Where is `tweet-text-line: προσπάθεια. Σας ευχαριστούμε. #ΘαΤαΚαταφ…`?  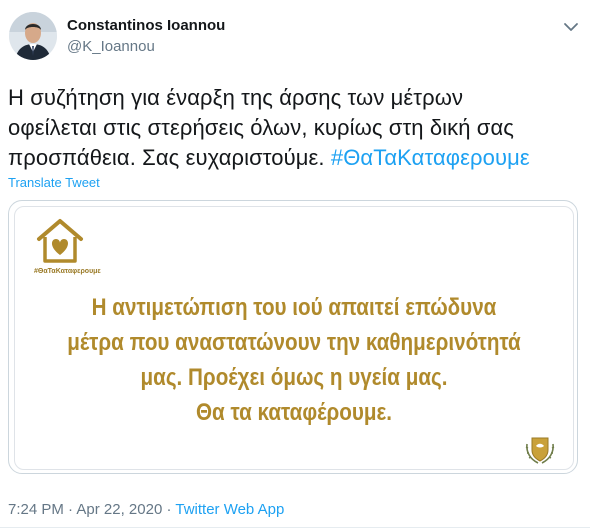
tweet-text-line: προσπάθεια. Σας ευχαριστούμε. #ΘαΤαΚαταφ… is located at coordinates (295, 158).